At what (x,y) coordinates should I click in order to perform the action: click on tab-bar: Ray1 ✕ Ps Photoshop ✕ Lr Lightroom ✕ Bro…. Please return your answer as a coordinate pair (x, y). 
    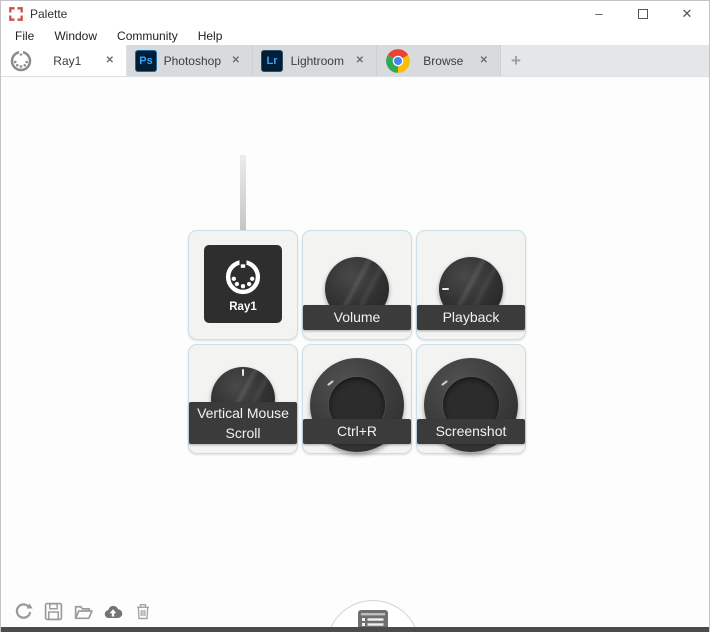
    Looking at the image, I should click on (355, 61).